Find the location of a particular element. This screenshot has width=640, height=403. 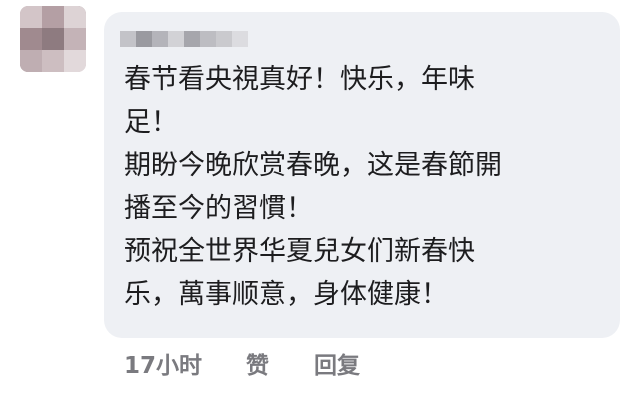

username-pixelated is located at coordinates (185, 39).